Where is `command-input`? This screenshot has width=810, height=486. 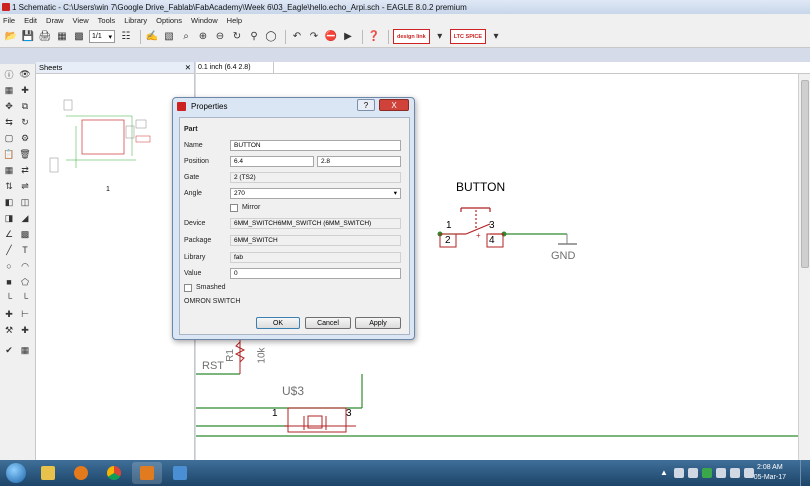
command-input is located at coordinates (542, 67).